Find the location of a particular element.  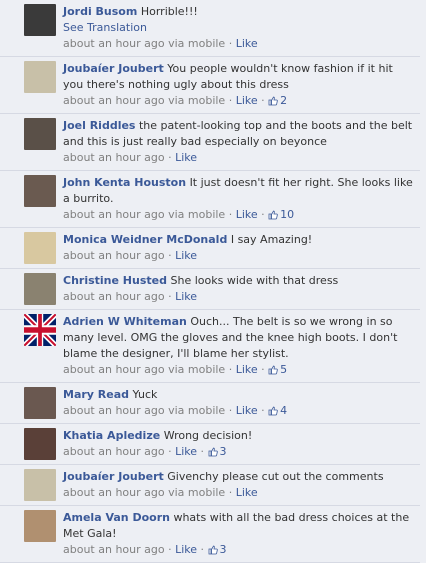

comment-meta: about an hour ago via mobile · Like · 4 is located at coordinates (238, 411).